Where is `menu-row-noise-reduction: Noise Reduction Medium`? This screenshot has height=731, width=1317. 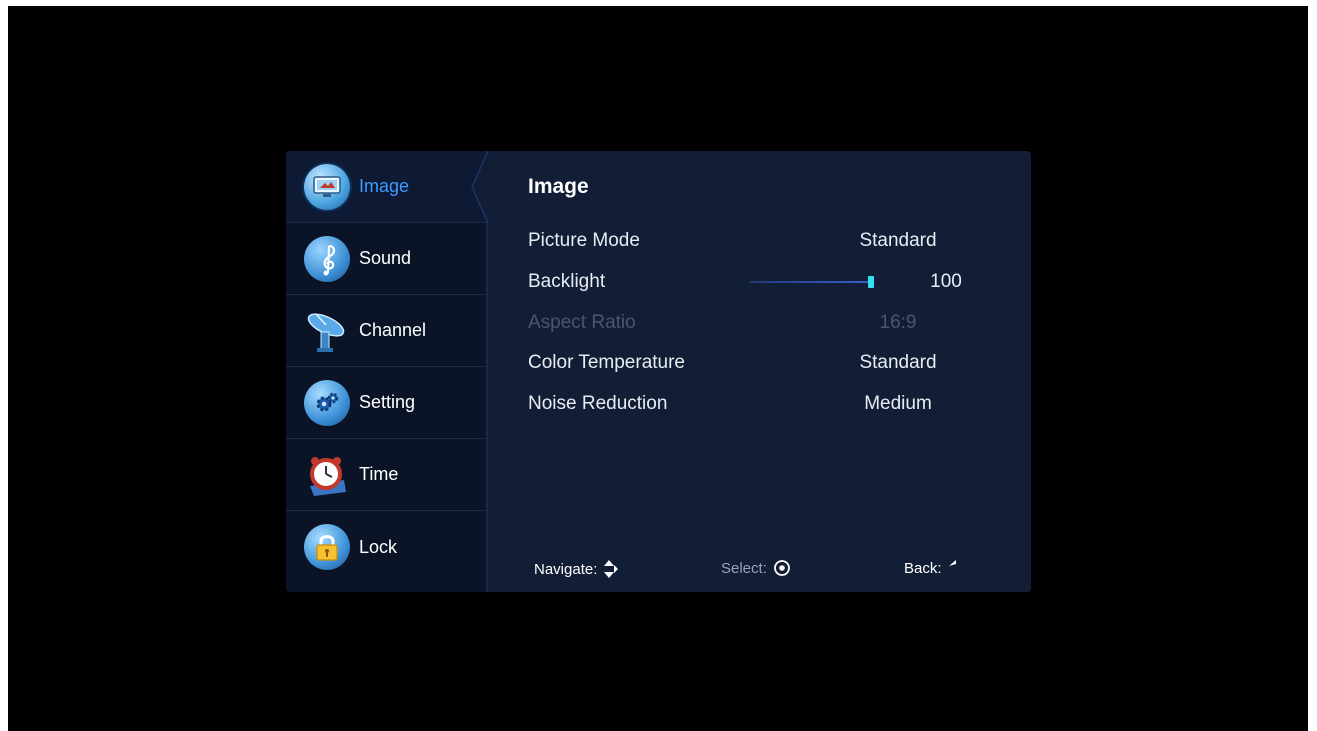 menu-row-noise-reduction: Noise Reduction Medium is located at coordinates (758, 404).